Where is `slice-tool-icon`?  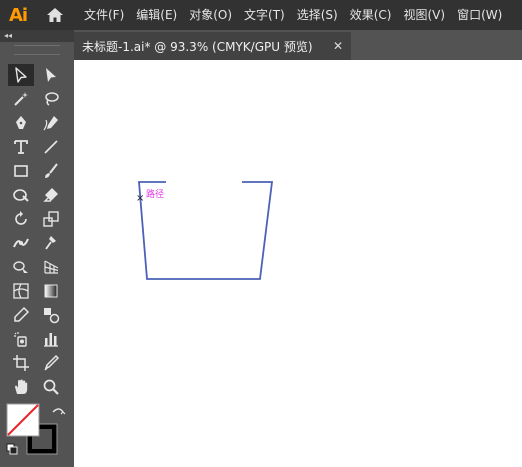 slice-tool-icon is located at coordinates (51, 363).